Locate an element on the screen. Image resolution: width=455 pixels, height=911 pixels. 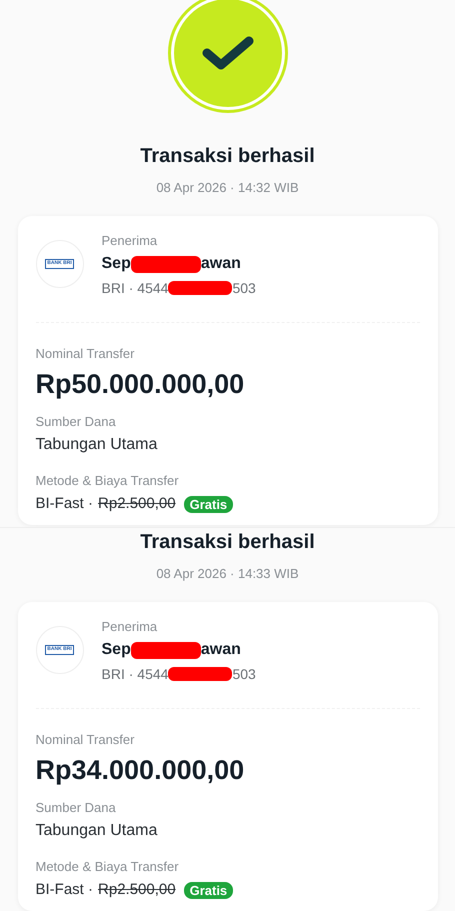
transfer-amount: Rp34.000.000,00 is located at coordinates (141, 770).